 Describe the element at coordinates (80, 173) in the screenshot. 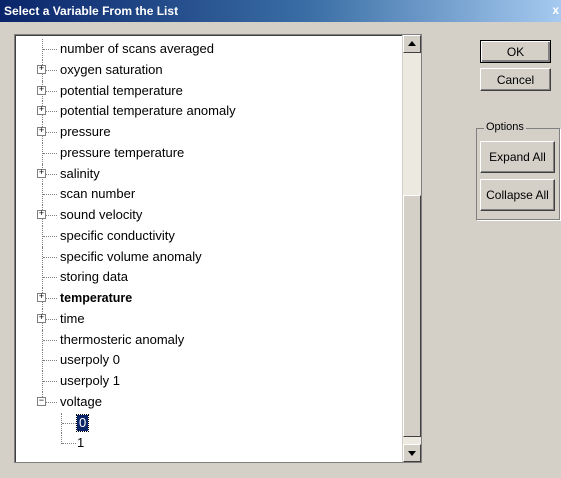

I see `tree-item-label: salinity` at that location.